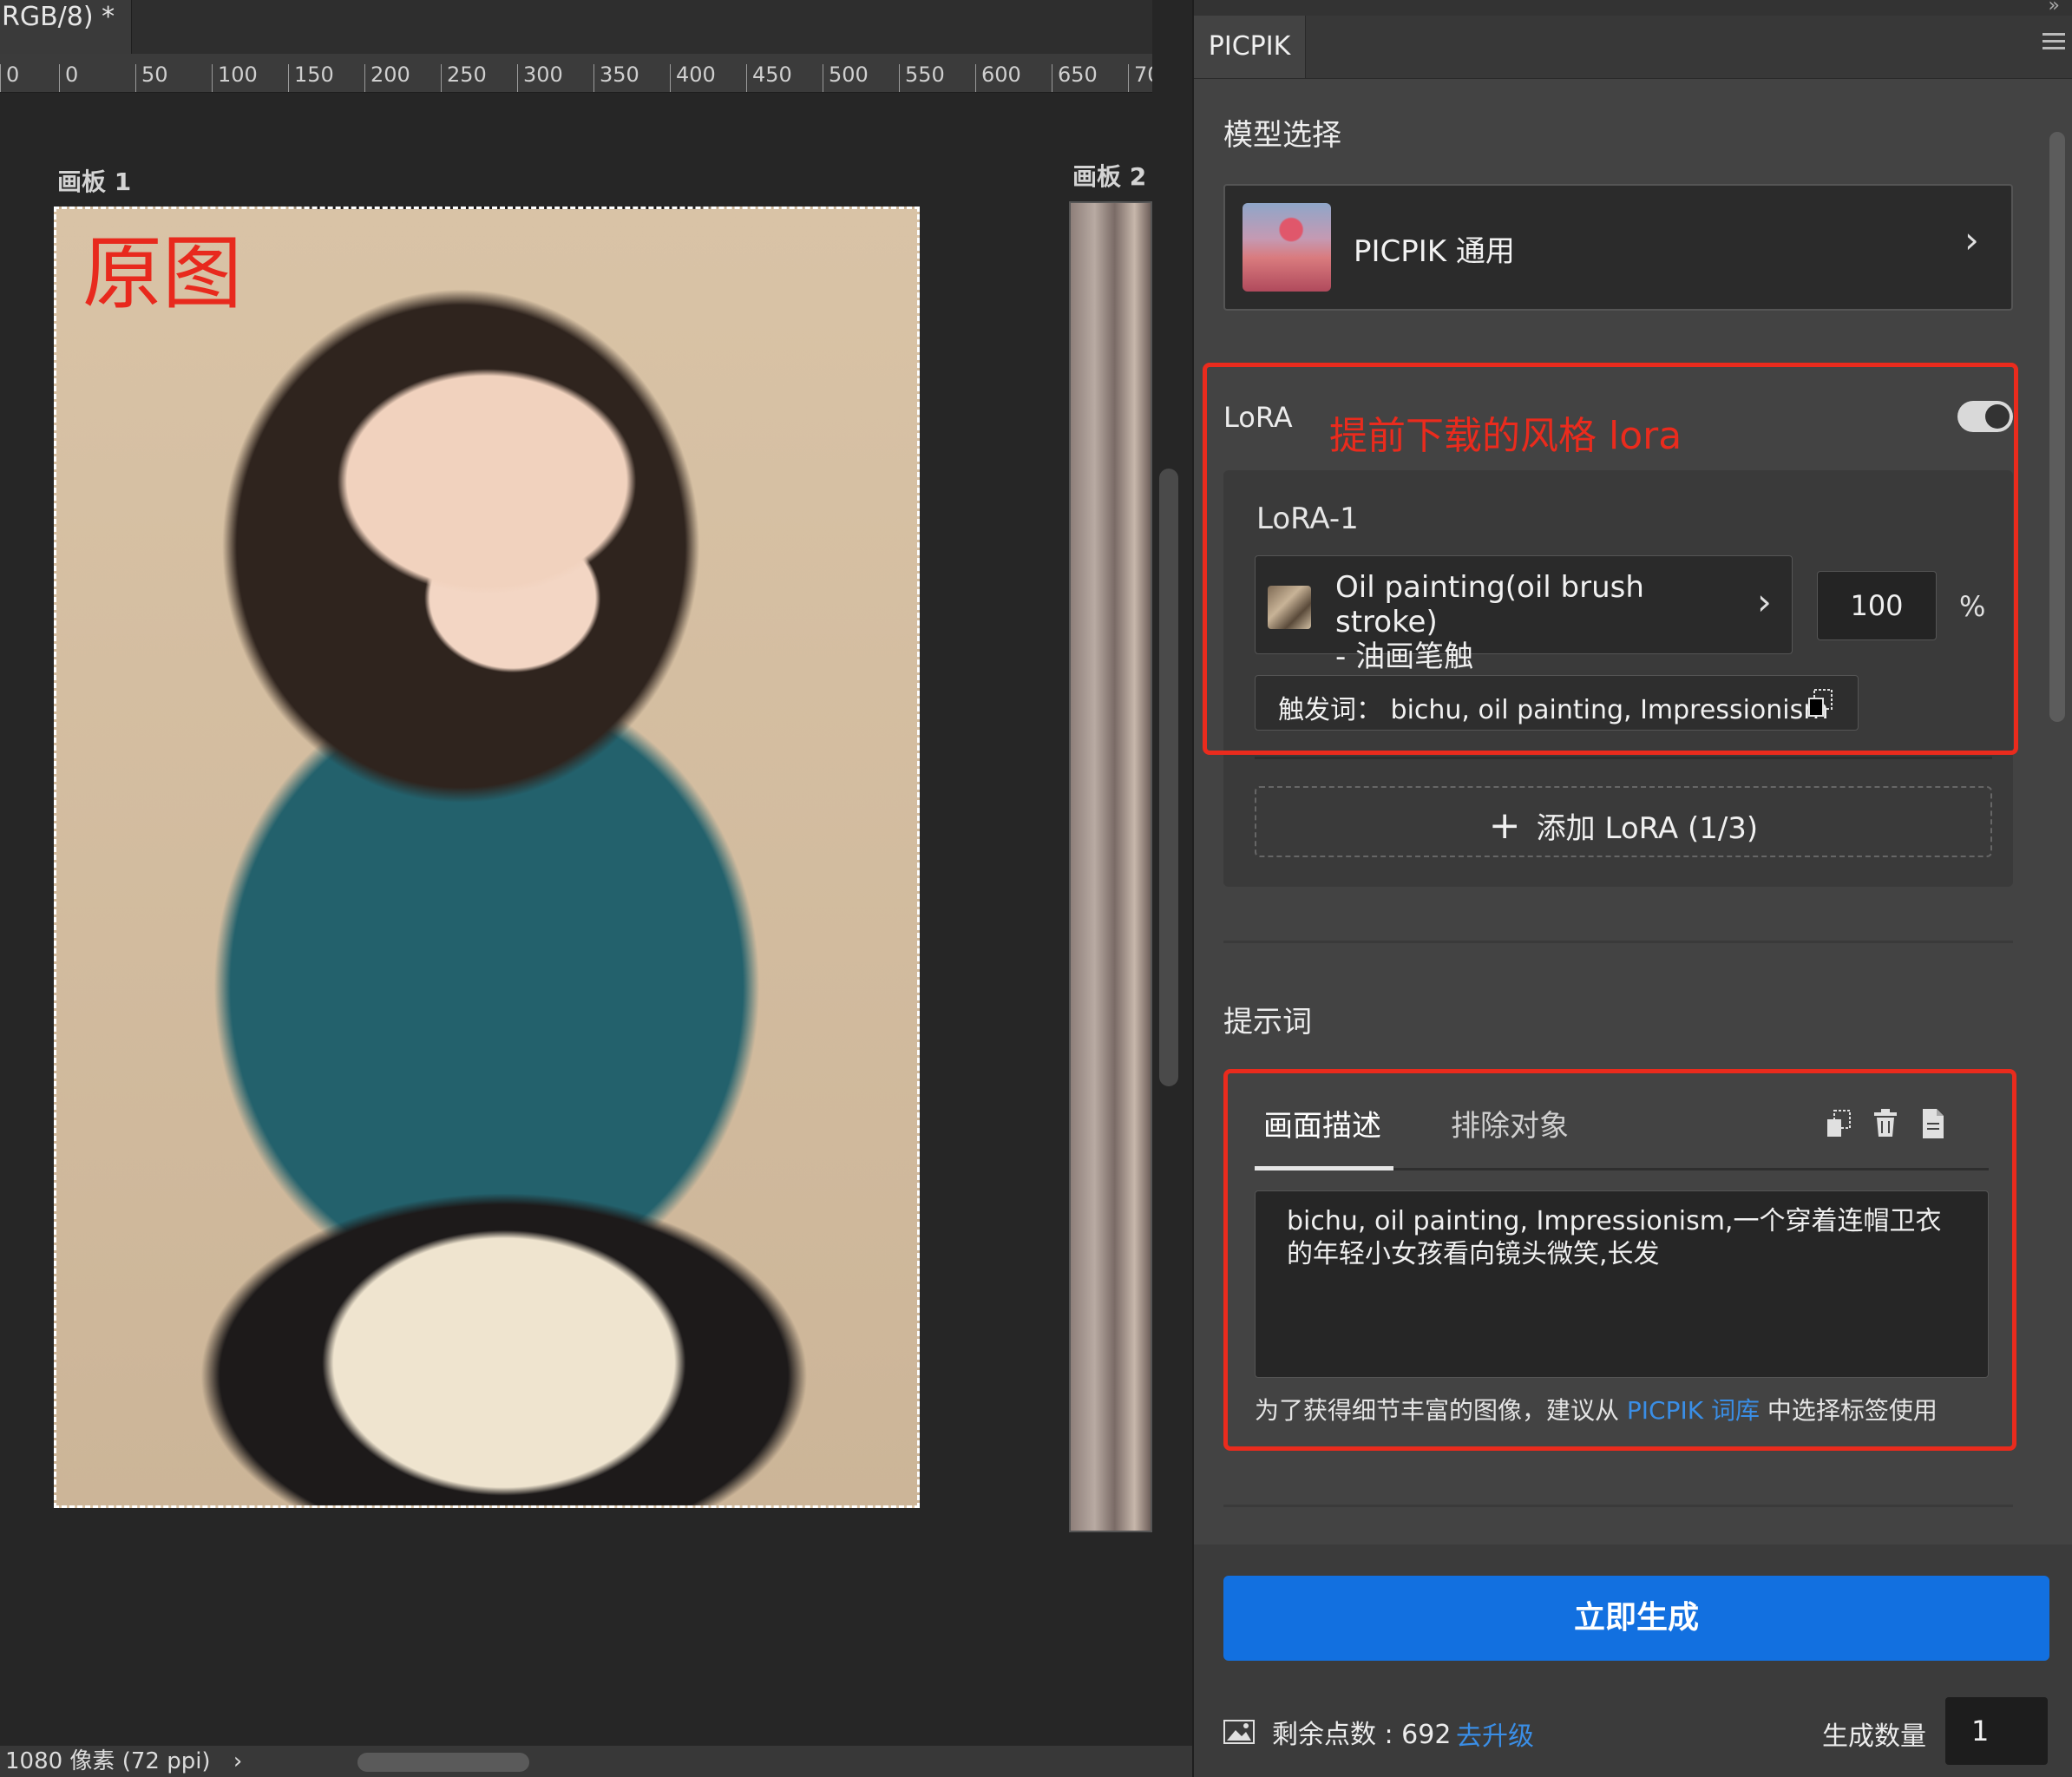 The height and width of the screenshot is (1777, 2072). Describe the element at coordinates (1362, 1735) in the screenshot. I see `remaining-points: 剩余点数 : 692` at that location.